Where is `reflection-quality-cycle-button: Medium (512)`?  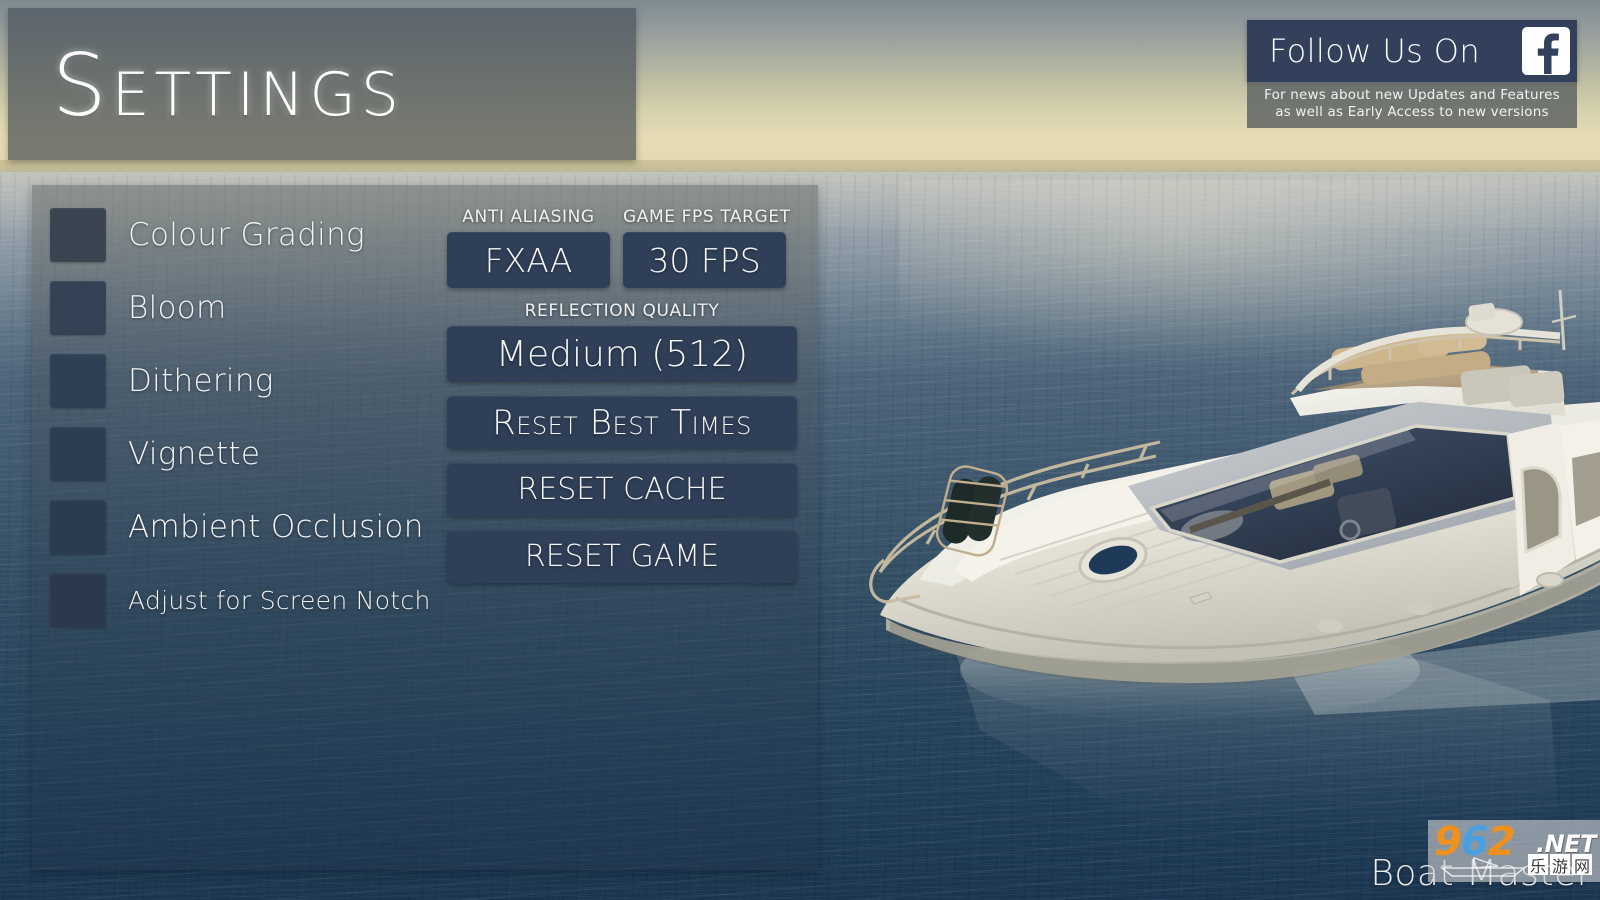
reflection-quality-cycle-button: Medium (512) is located at coordinates (622, 354).